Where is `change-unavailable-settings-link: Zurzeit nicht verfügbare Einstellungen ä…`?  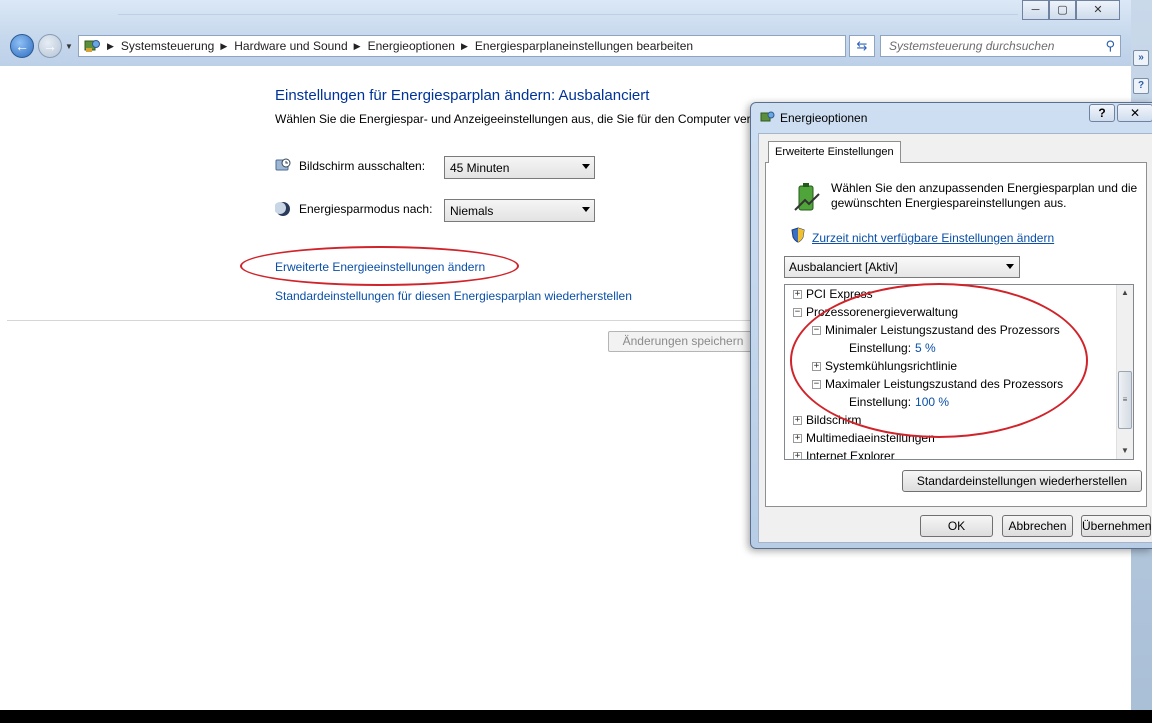
change-unavailable-settings-link: Zurzeit nicht verfügbare Einstellungen ä… is located at coordinates (933, 238).